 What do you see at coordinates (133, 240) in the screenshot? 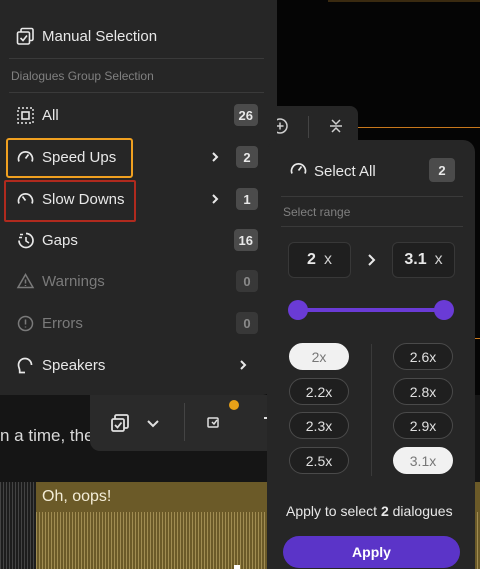
I see `menu-item-gaps: Gaps 16` at bounding box center [133, 240].